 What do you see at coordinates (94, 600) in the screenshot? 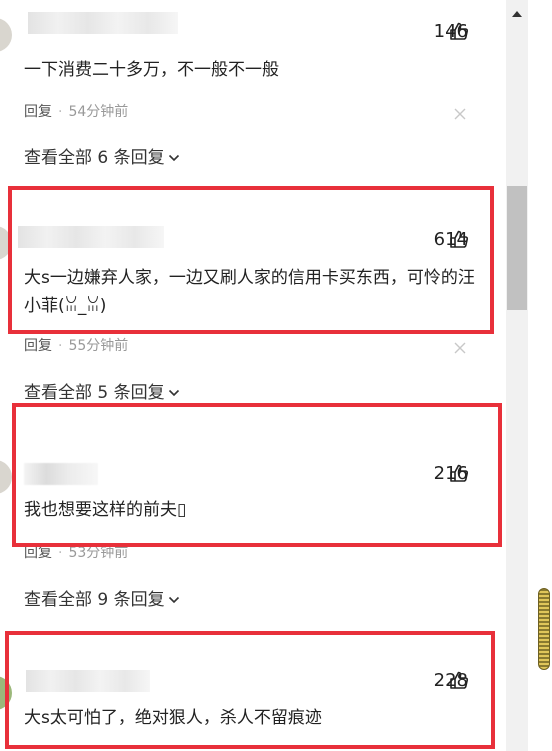
I see `view-replies-label: 查看全部 9 条回复` at bounding box center [94, 600].